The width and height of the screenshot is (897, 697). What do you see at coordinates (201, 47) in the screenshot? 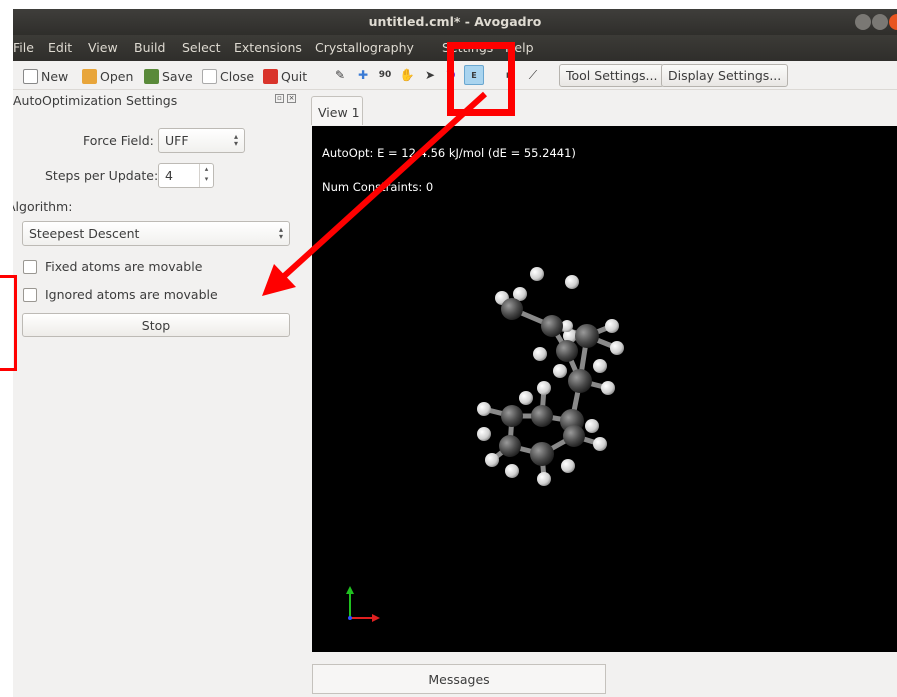
I see `menu-select: Select` at bounding box center [201, 47].